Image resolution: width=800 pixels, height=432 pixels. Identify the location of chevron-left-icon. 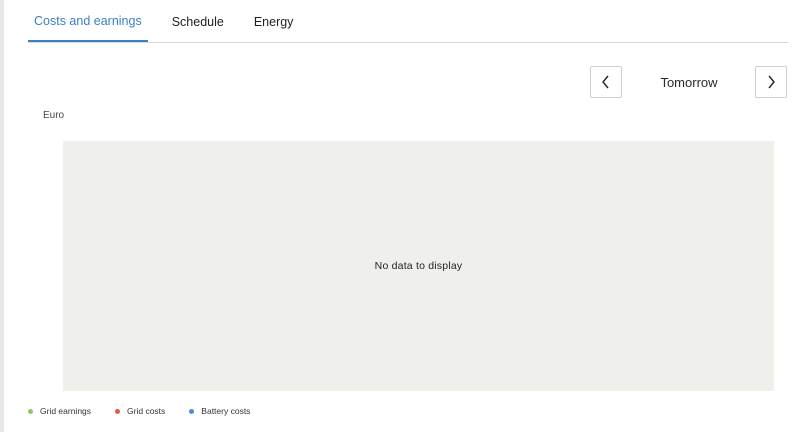
(605, 82).